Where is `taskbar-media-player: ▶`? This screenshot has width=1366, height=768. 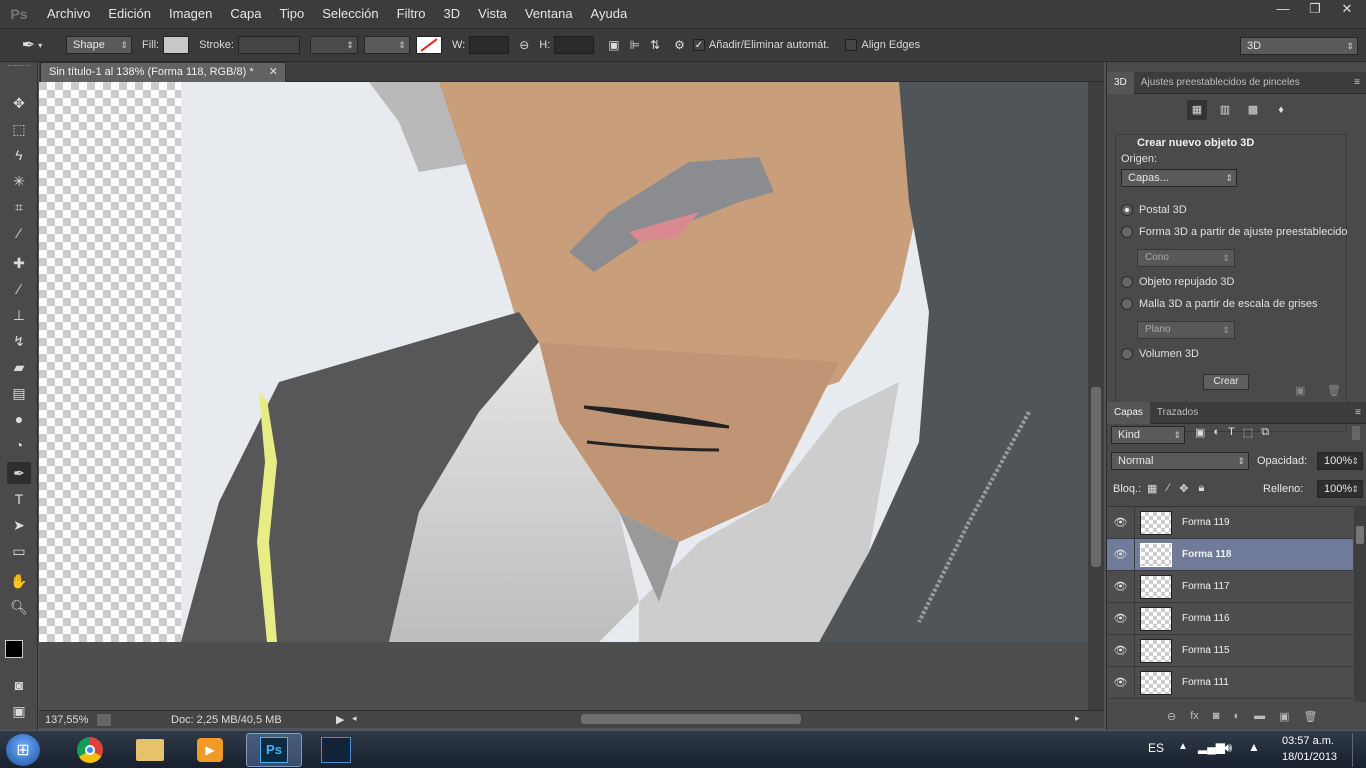 taskbar-media-player: ▶ is located at coordinates (210, 750).